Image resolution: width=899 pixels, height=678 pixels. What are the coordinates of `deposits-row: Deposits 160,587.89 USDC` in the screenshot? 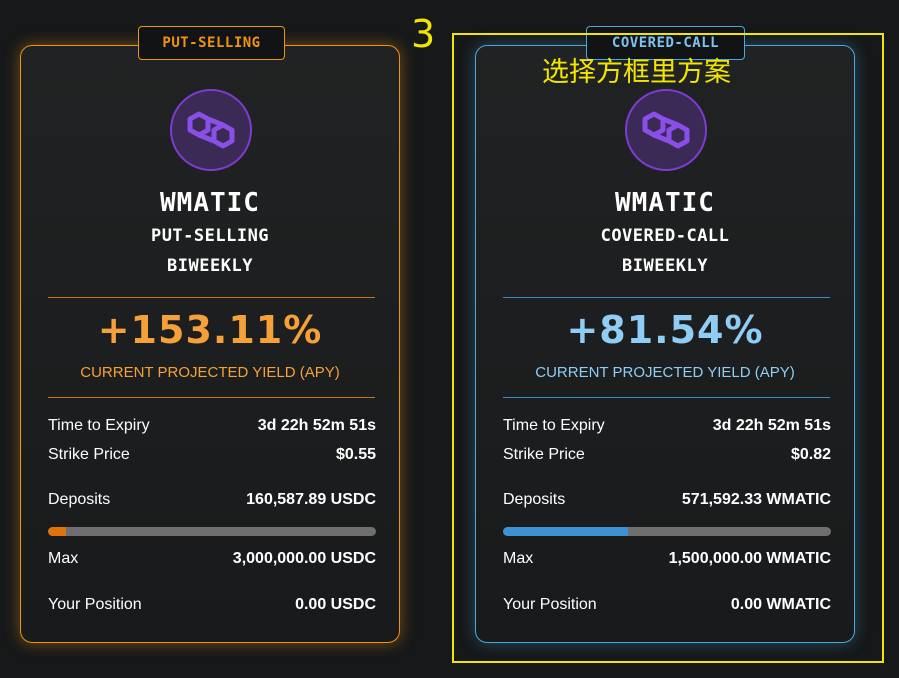 It's located at (212, 500).